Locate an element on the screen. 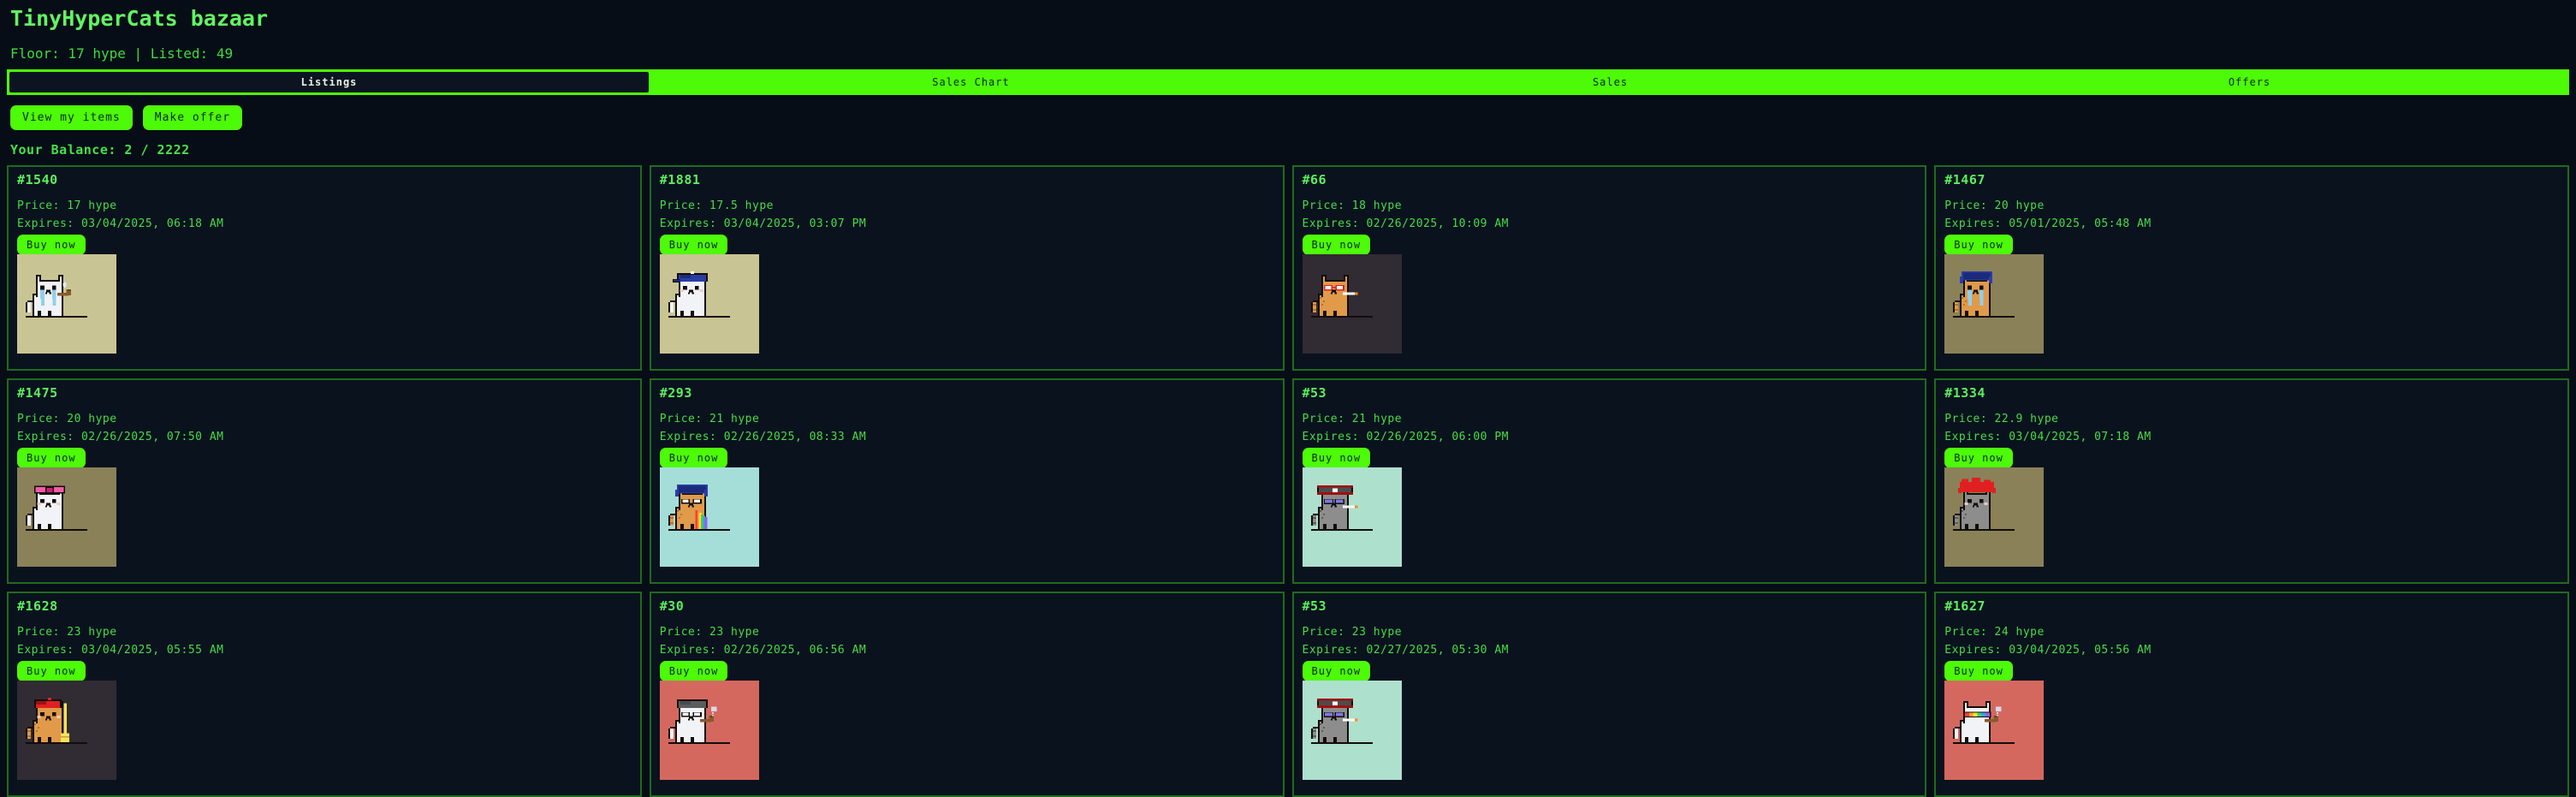  cat-thumbnail-orange-cat-blue-hair-rainbow is located at coordinates (709, 517).